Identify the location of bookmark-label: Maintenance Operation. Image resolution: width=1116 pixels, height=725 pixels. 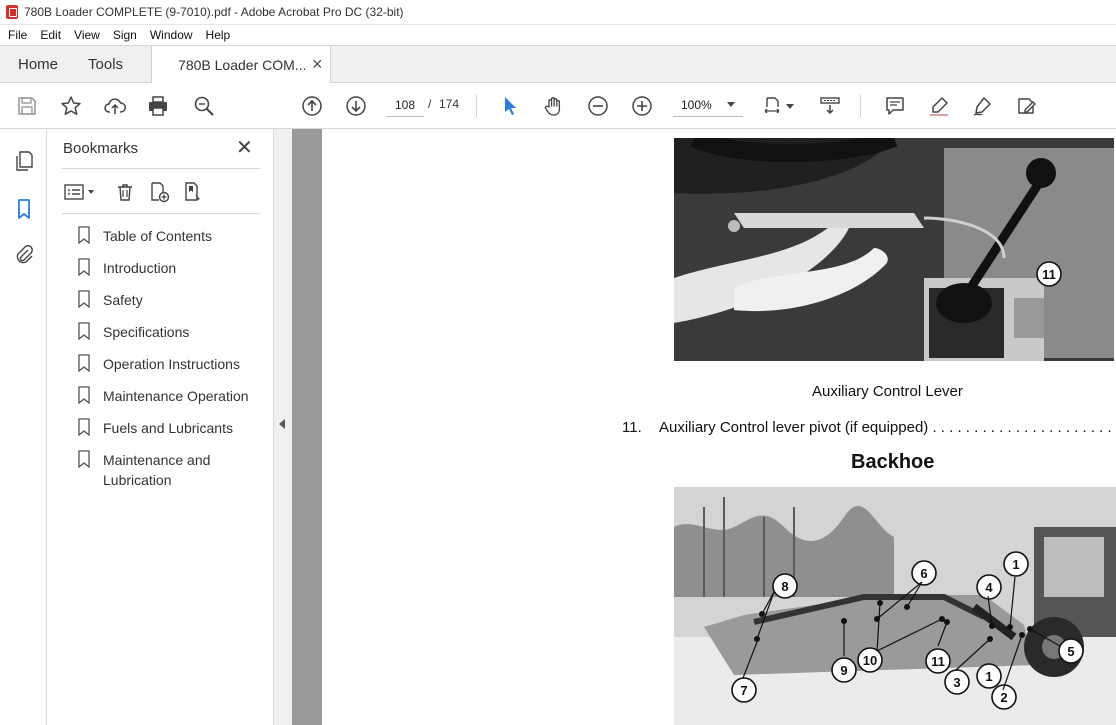
(176, 396).